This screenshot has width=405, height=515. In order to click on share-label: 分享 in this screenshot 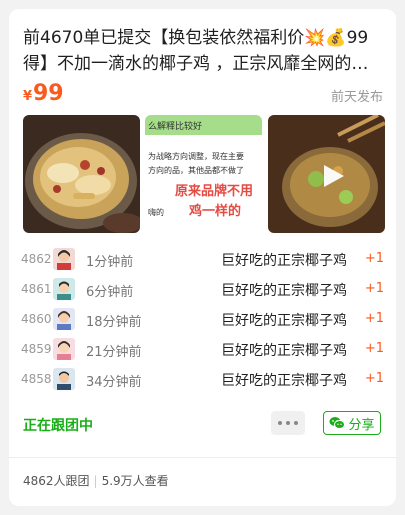, I will do `click(361, 425)`.